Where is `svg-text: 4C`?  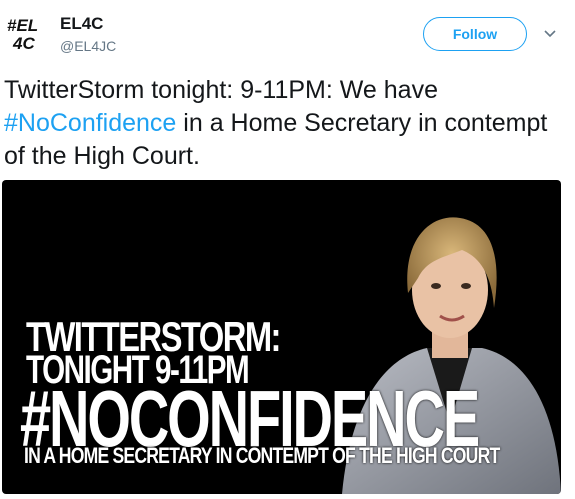 svg-text: 4C is located at coordinates (23, 43).